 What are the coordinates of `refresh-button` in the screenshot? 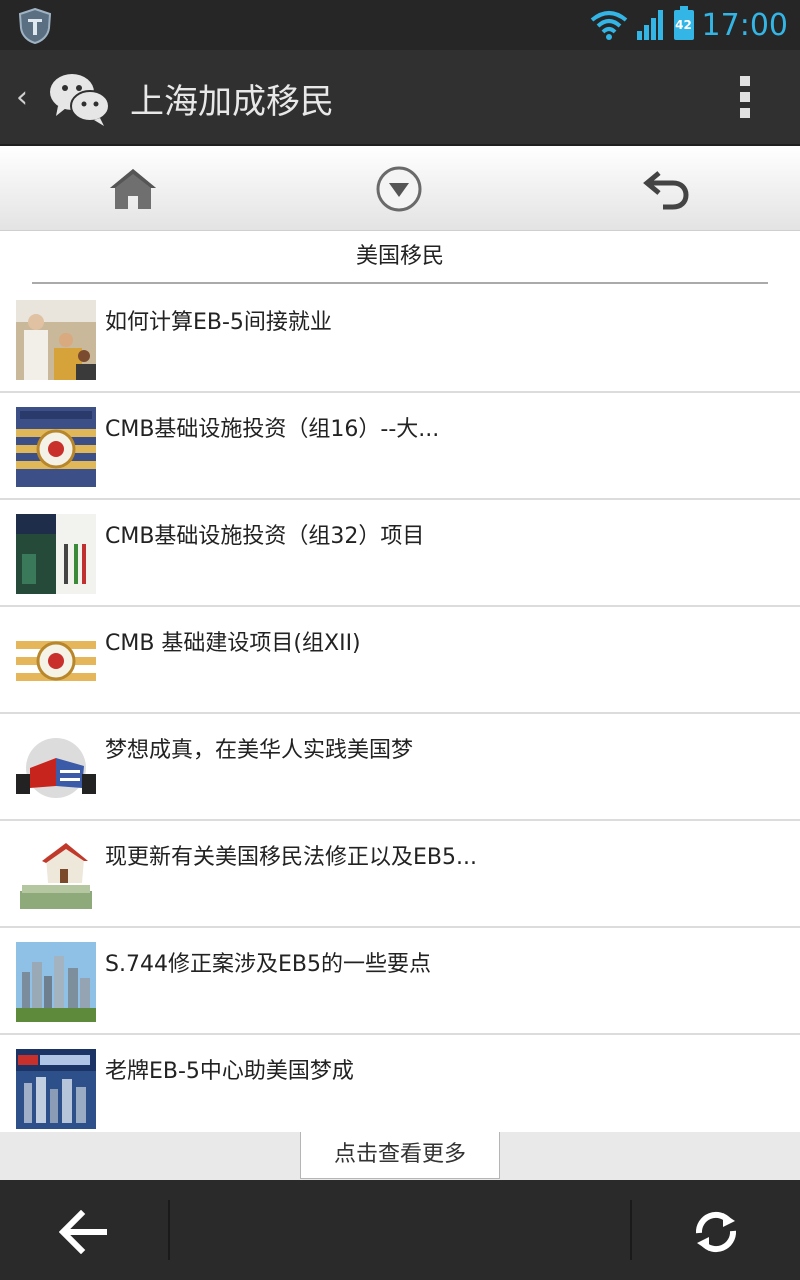 It's located at (716, 1232).